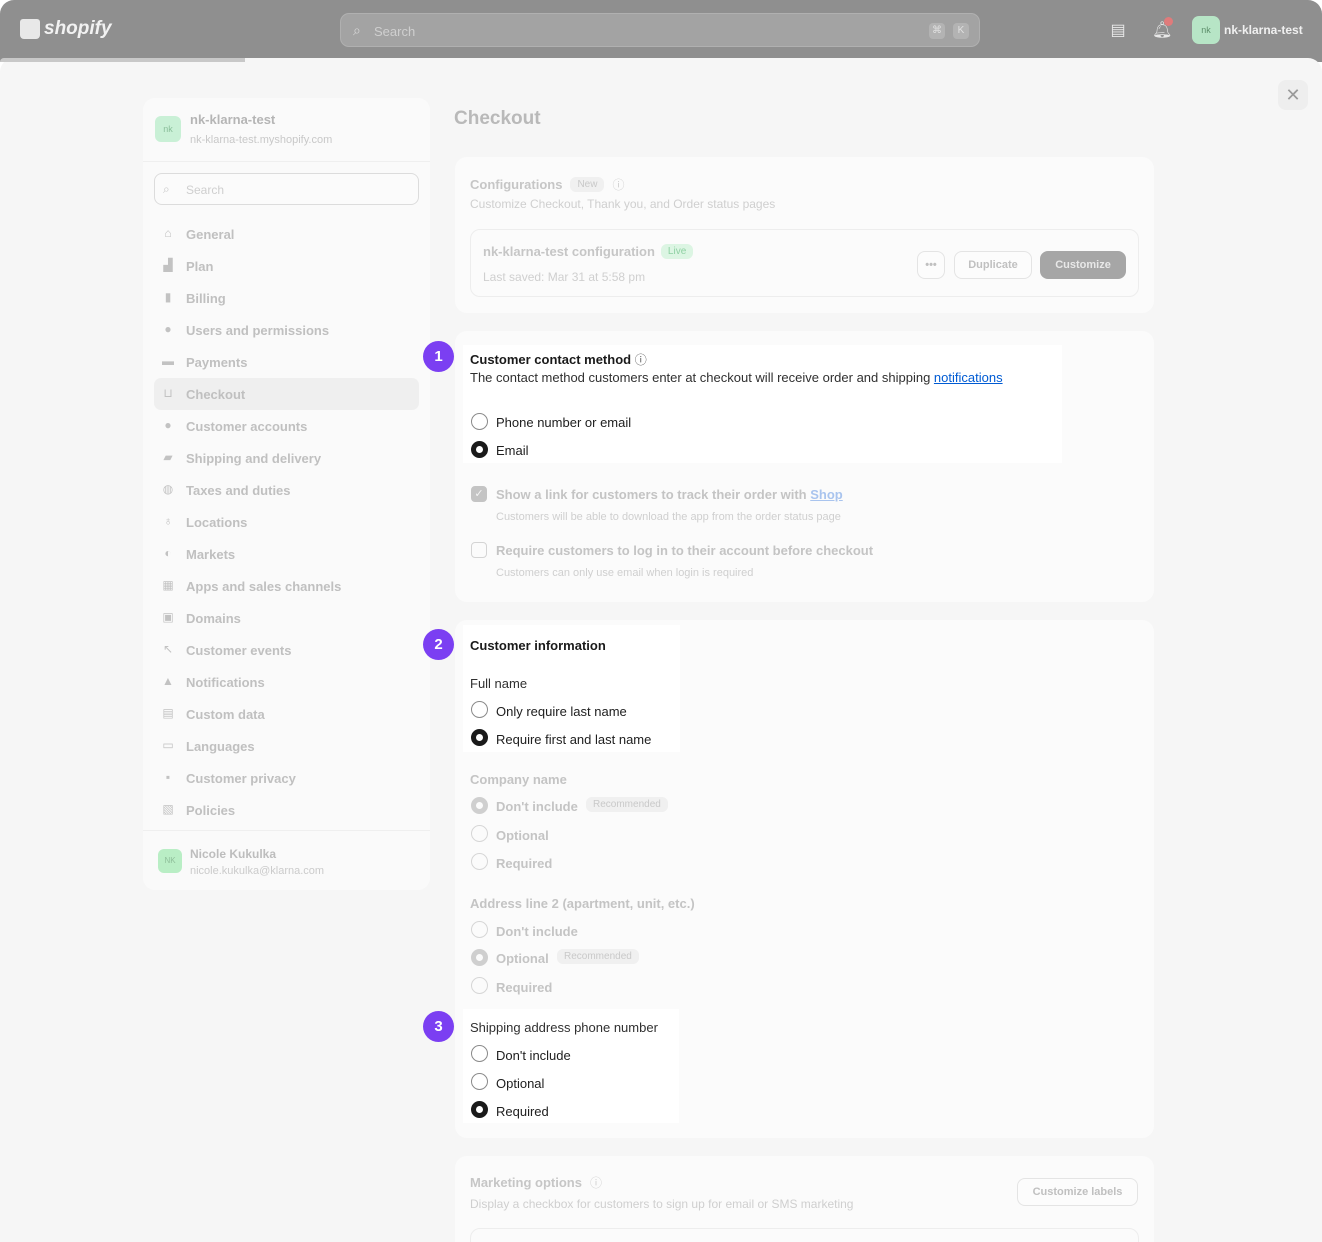 This screenshot has width=1322, height=1242. I want to click on more-actions-button: •••, so click(931, 265).